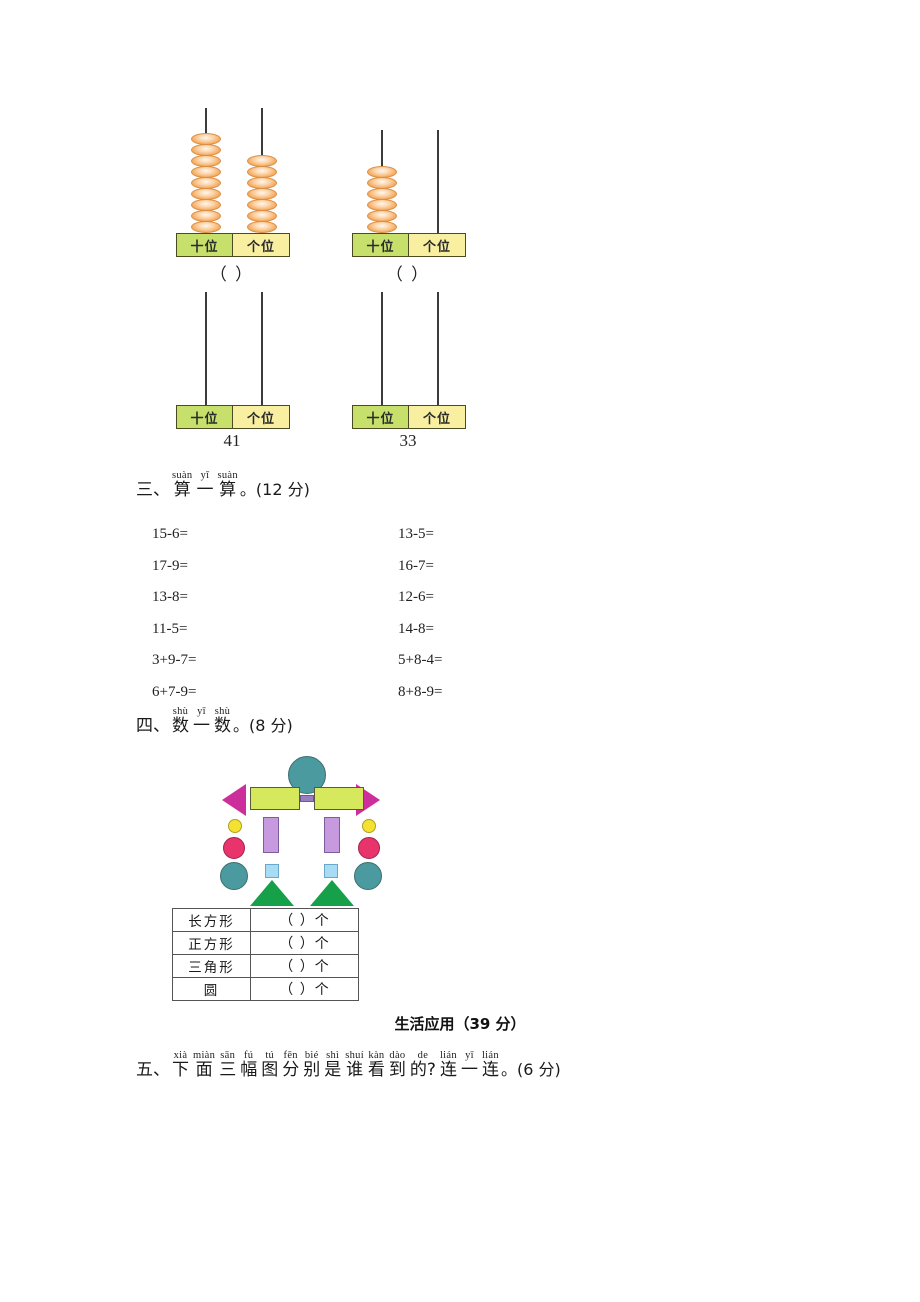  What do you see at coordinates (271, 835) in the screenshot?
I see `purple-rectangle-left` at bounding box center [271, 835].